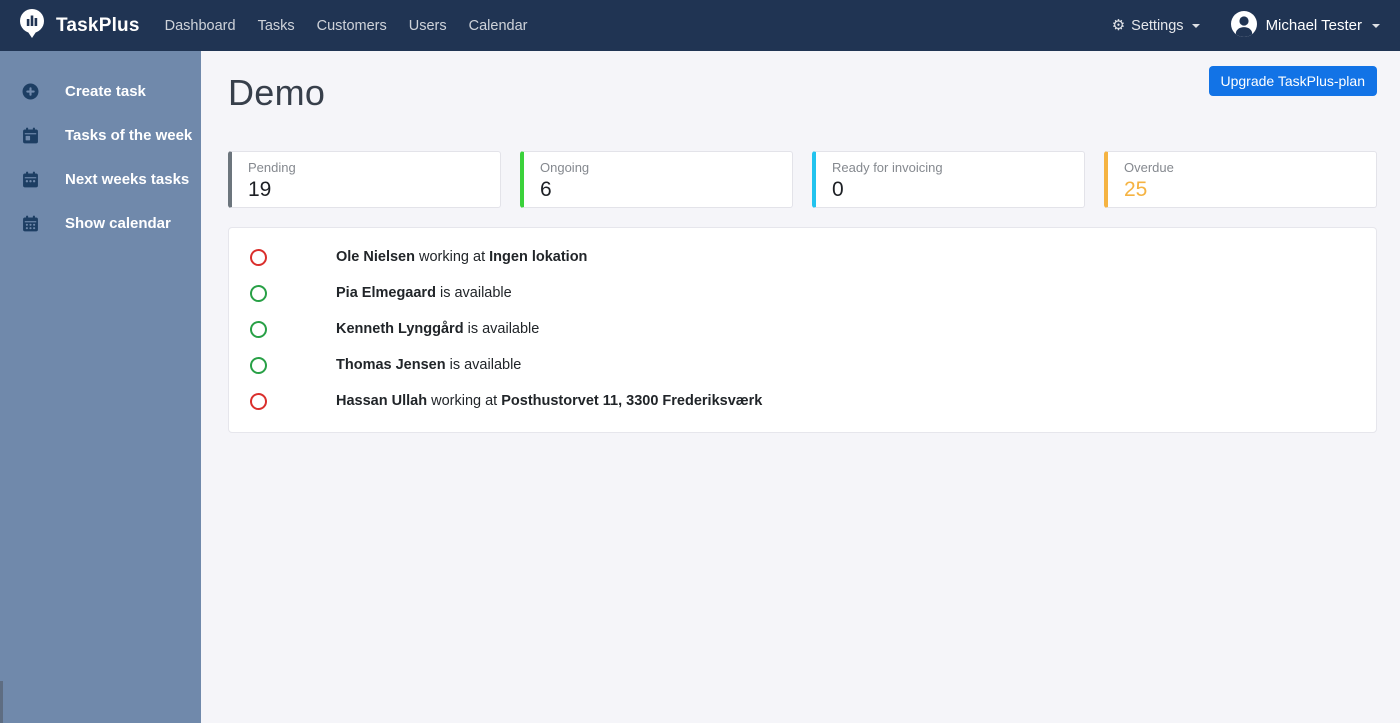 This screenshot has width=1400, height=723. I want to click on worker-name: Hassan Ullah, so click(382, 401).